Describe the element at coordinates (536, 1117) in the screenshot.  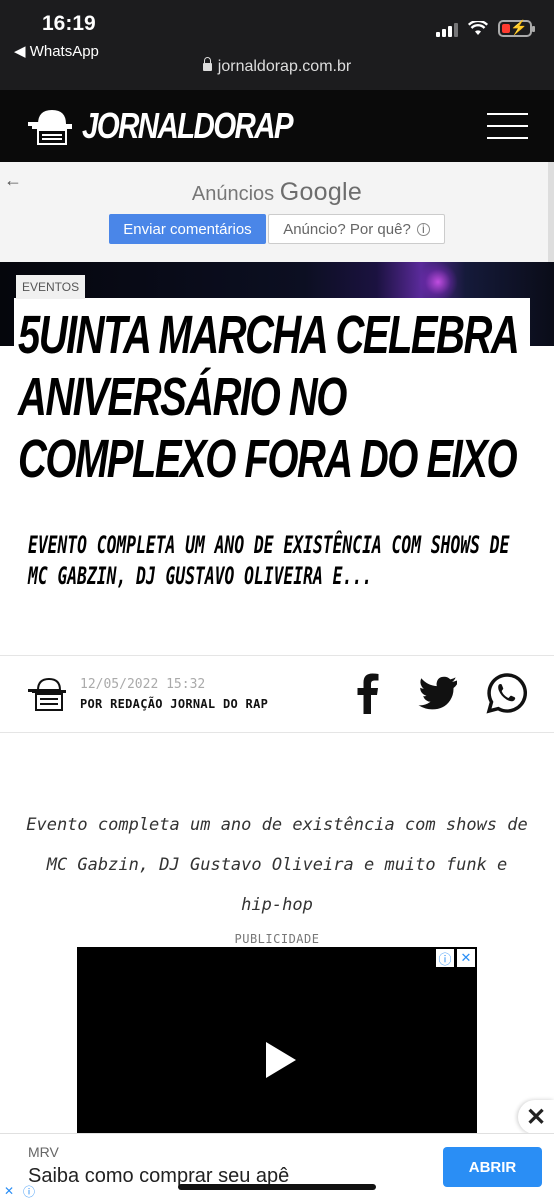
I see `close-banner-button: ✕` at that location.